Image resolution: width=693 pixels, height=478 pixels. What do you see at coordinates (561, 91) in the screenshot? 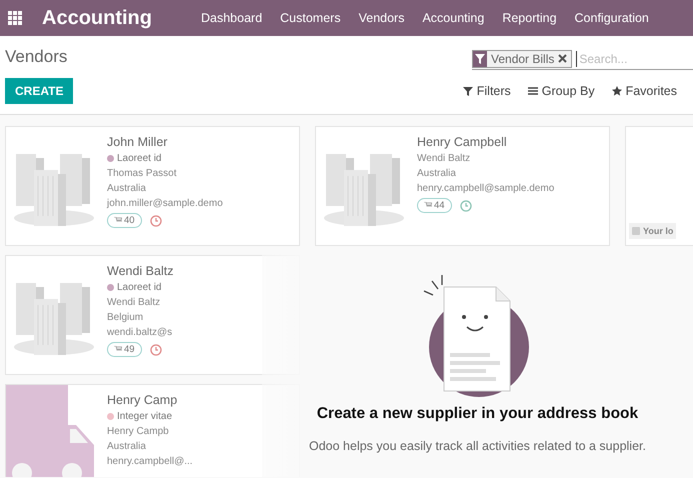
I see `search-option-button: Group By` at bounding box center [561, 91].